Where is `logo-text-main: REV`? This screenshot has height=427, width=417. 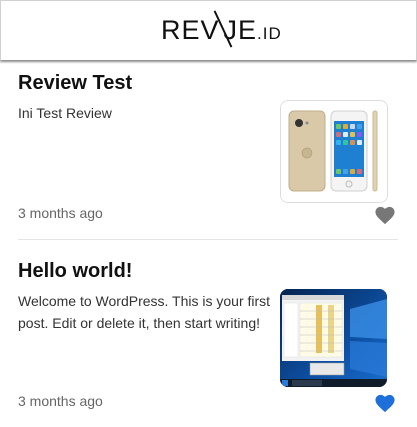
logo-text-main: REV is located at coordinates (190, 30).